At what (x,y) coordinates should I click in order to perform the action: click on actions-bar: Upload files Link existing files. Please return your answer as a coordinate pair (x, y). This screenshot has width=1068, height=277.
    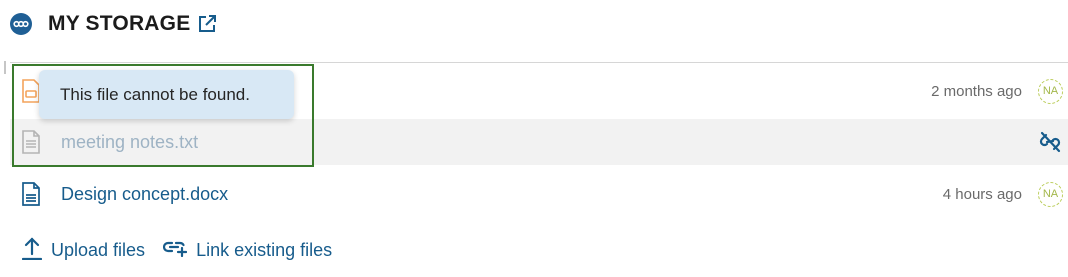
    Looking at the image, I should click on (177, 250).